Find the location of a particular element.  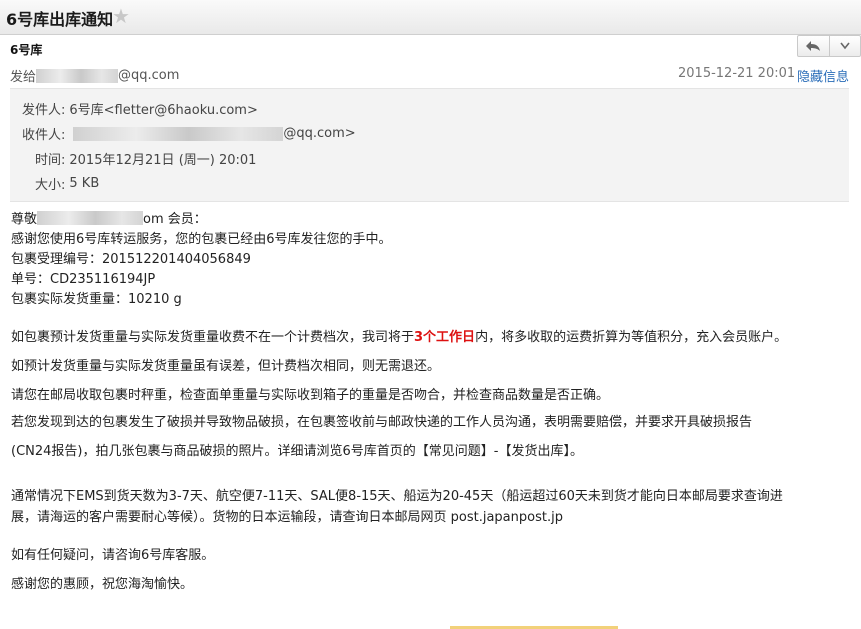

email-date: 2015-12-21 20:01 is located at coordinates (737, 73).